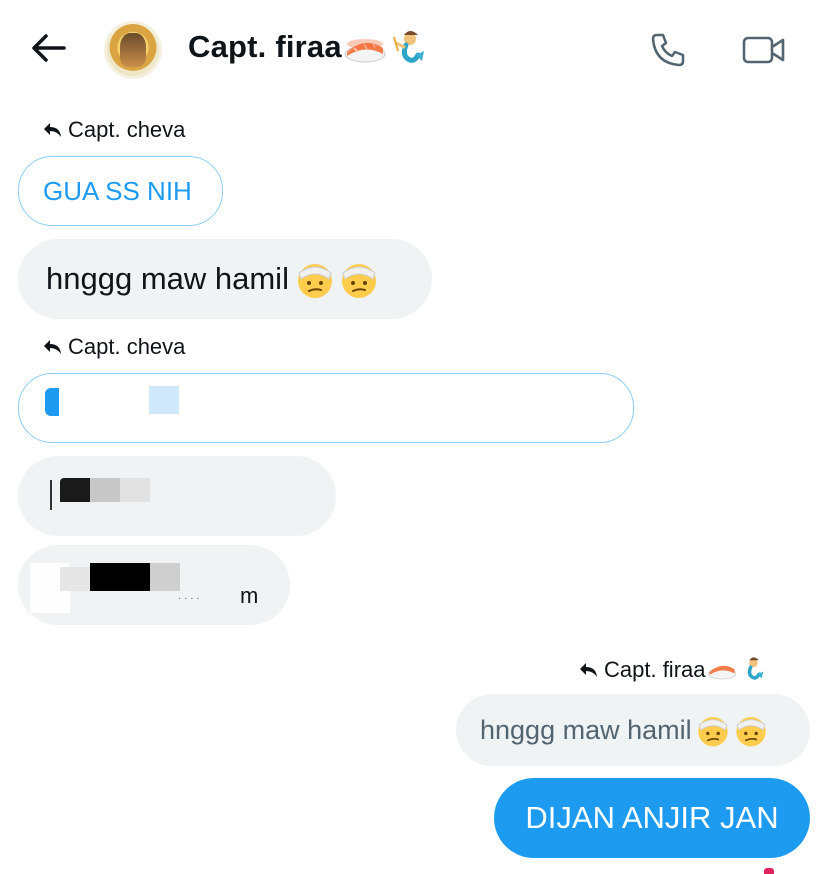 This screenshot has width=827, height=874. I want to click on received-message: · · · · m, so click(154, 585).